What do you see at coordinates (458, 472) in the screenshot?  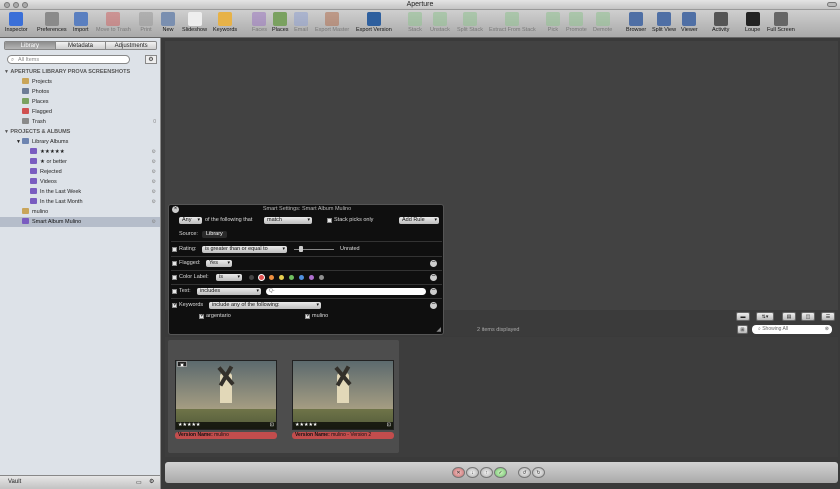 I see `reject-icon: ✕` at bounding box center [458, 472].